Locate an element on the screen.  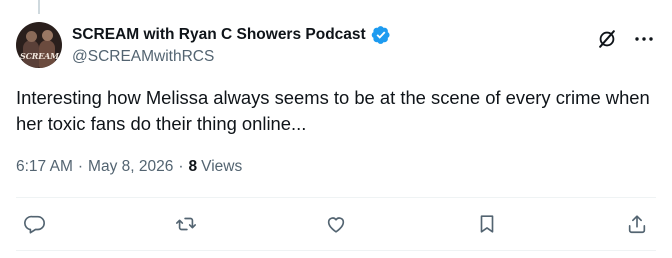
retweet-icon is located at coordinates (185, 224).